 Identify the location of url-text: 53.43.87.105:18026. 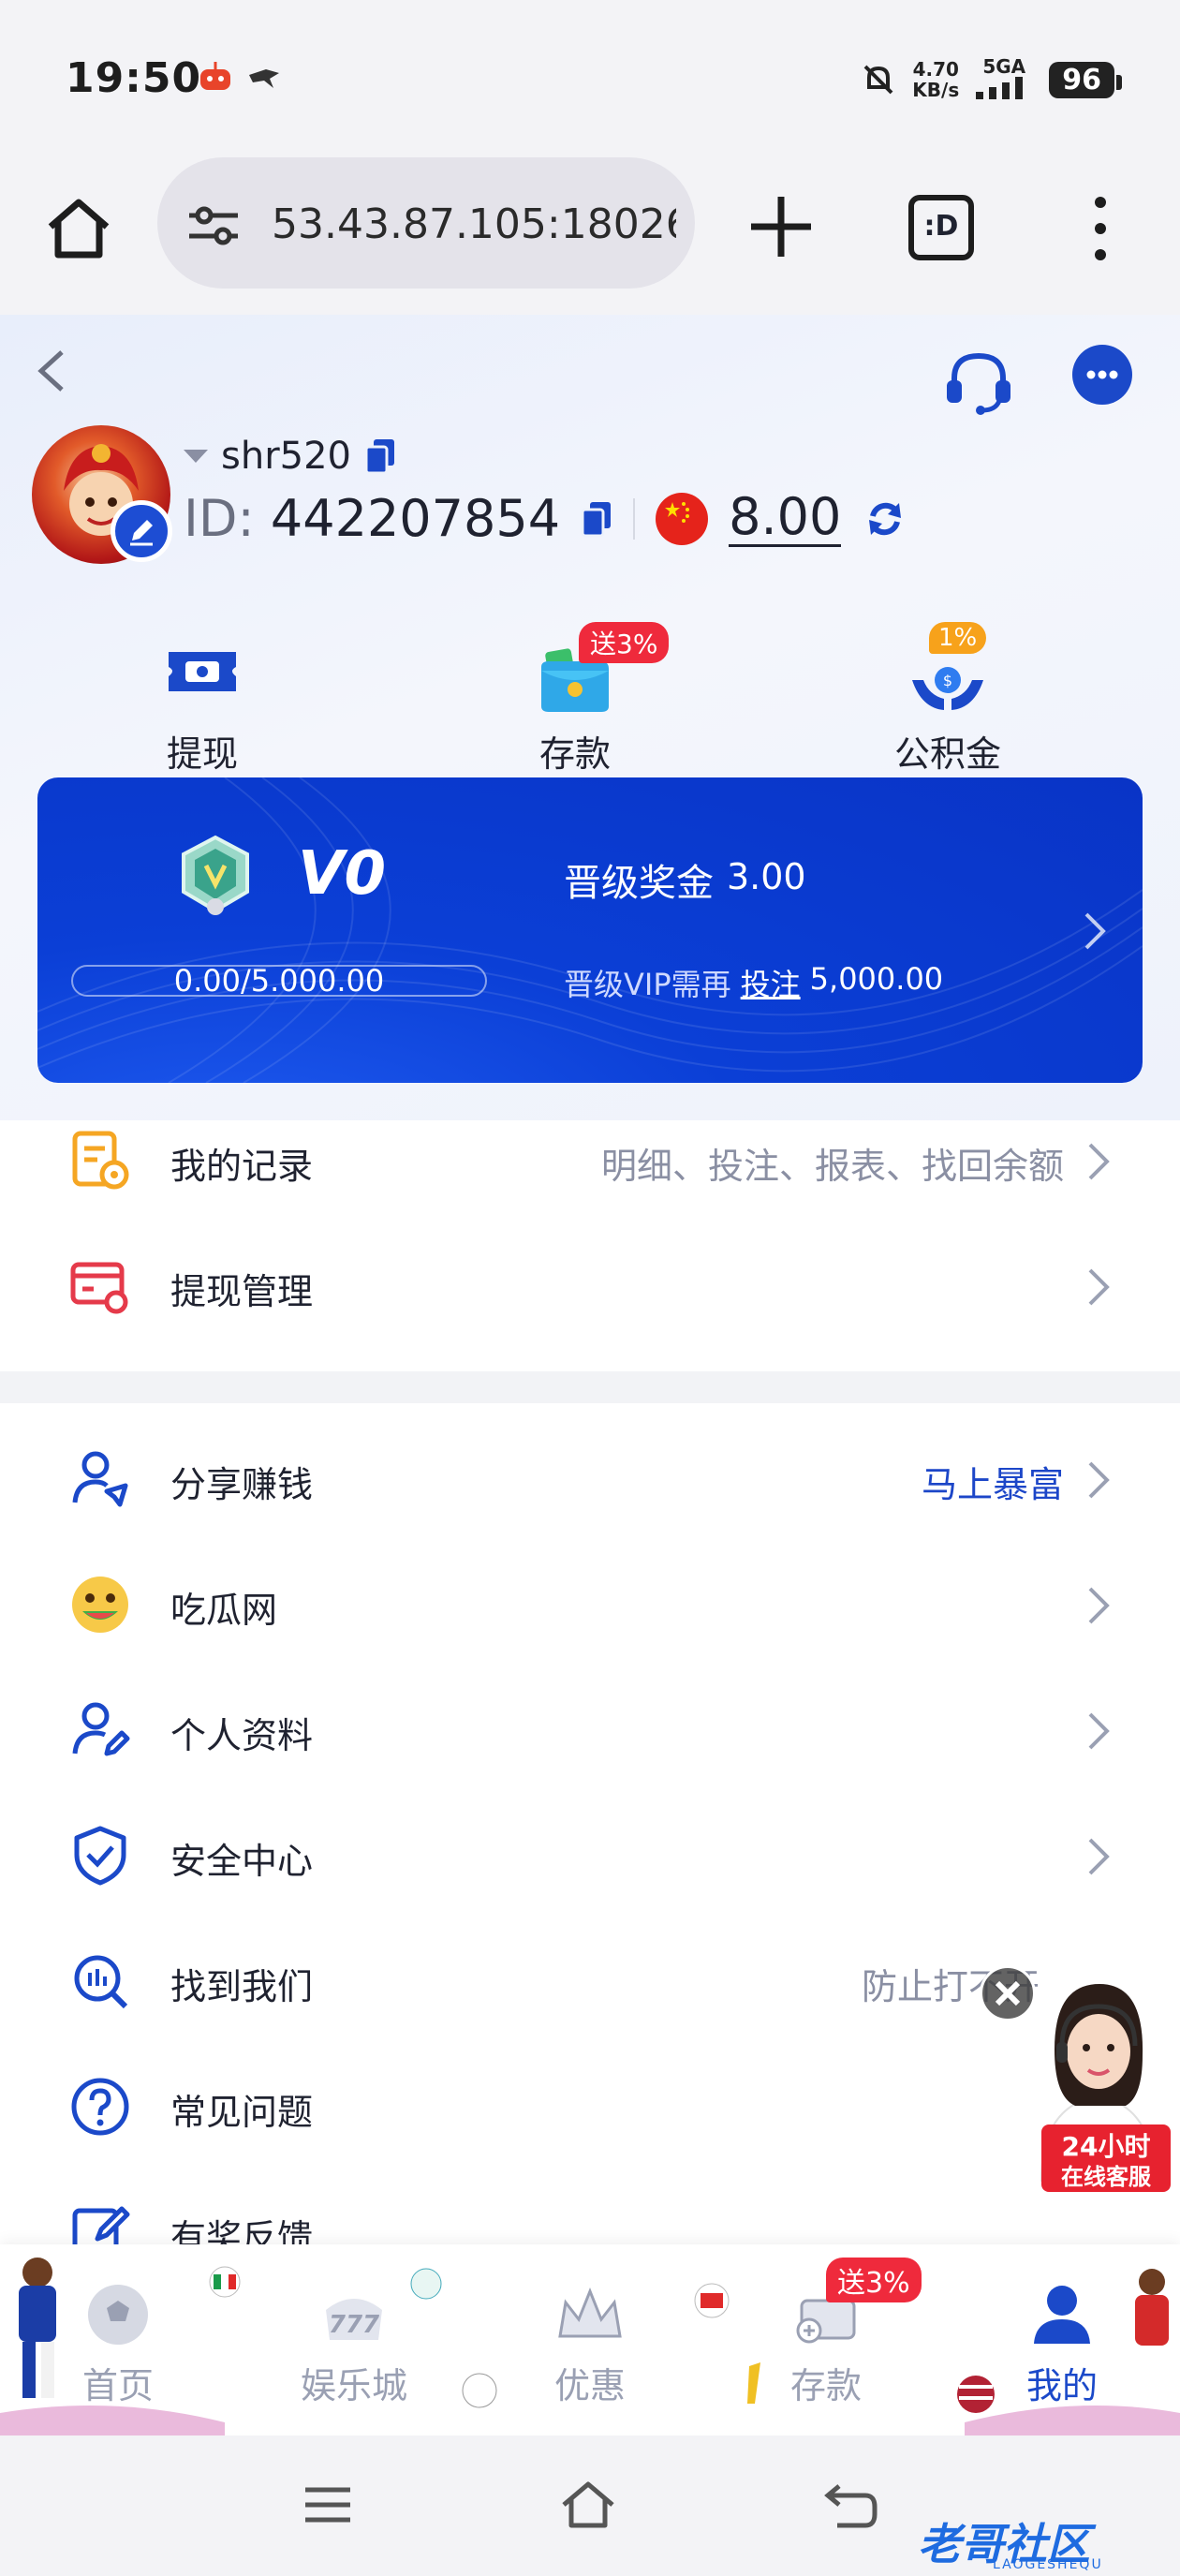
(474, 224).